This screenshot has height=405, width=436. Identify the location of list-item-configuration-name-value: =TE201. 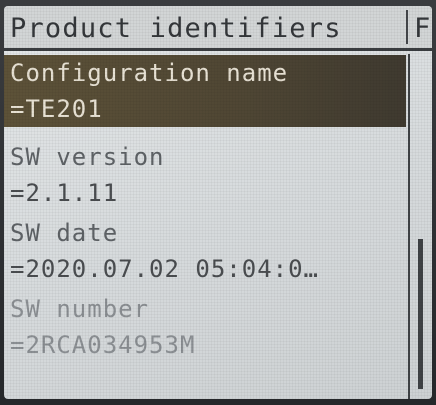
(205, 109).